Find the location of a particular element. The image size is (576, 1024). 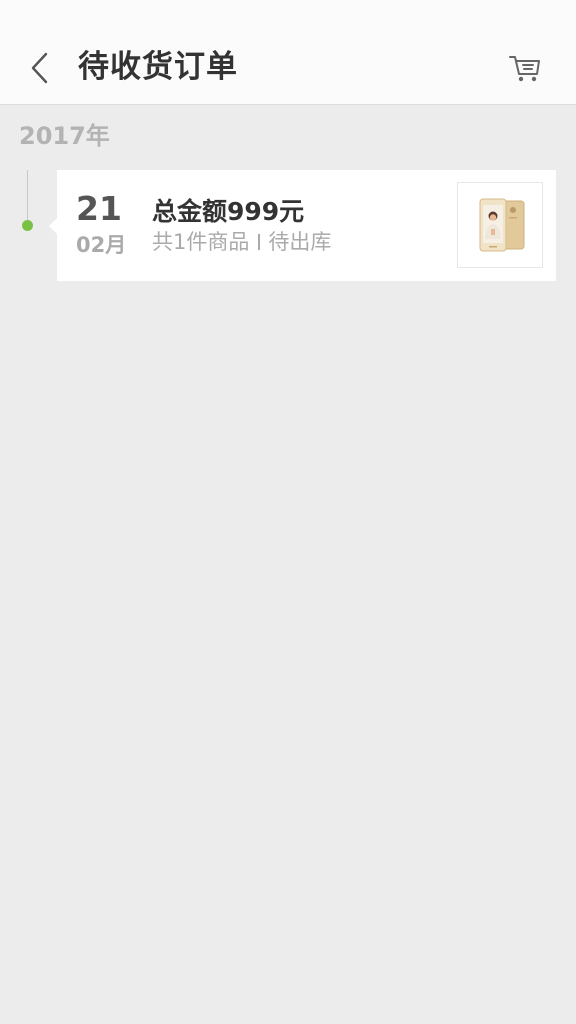

timeline-line is located at coordinates (27, 195).